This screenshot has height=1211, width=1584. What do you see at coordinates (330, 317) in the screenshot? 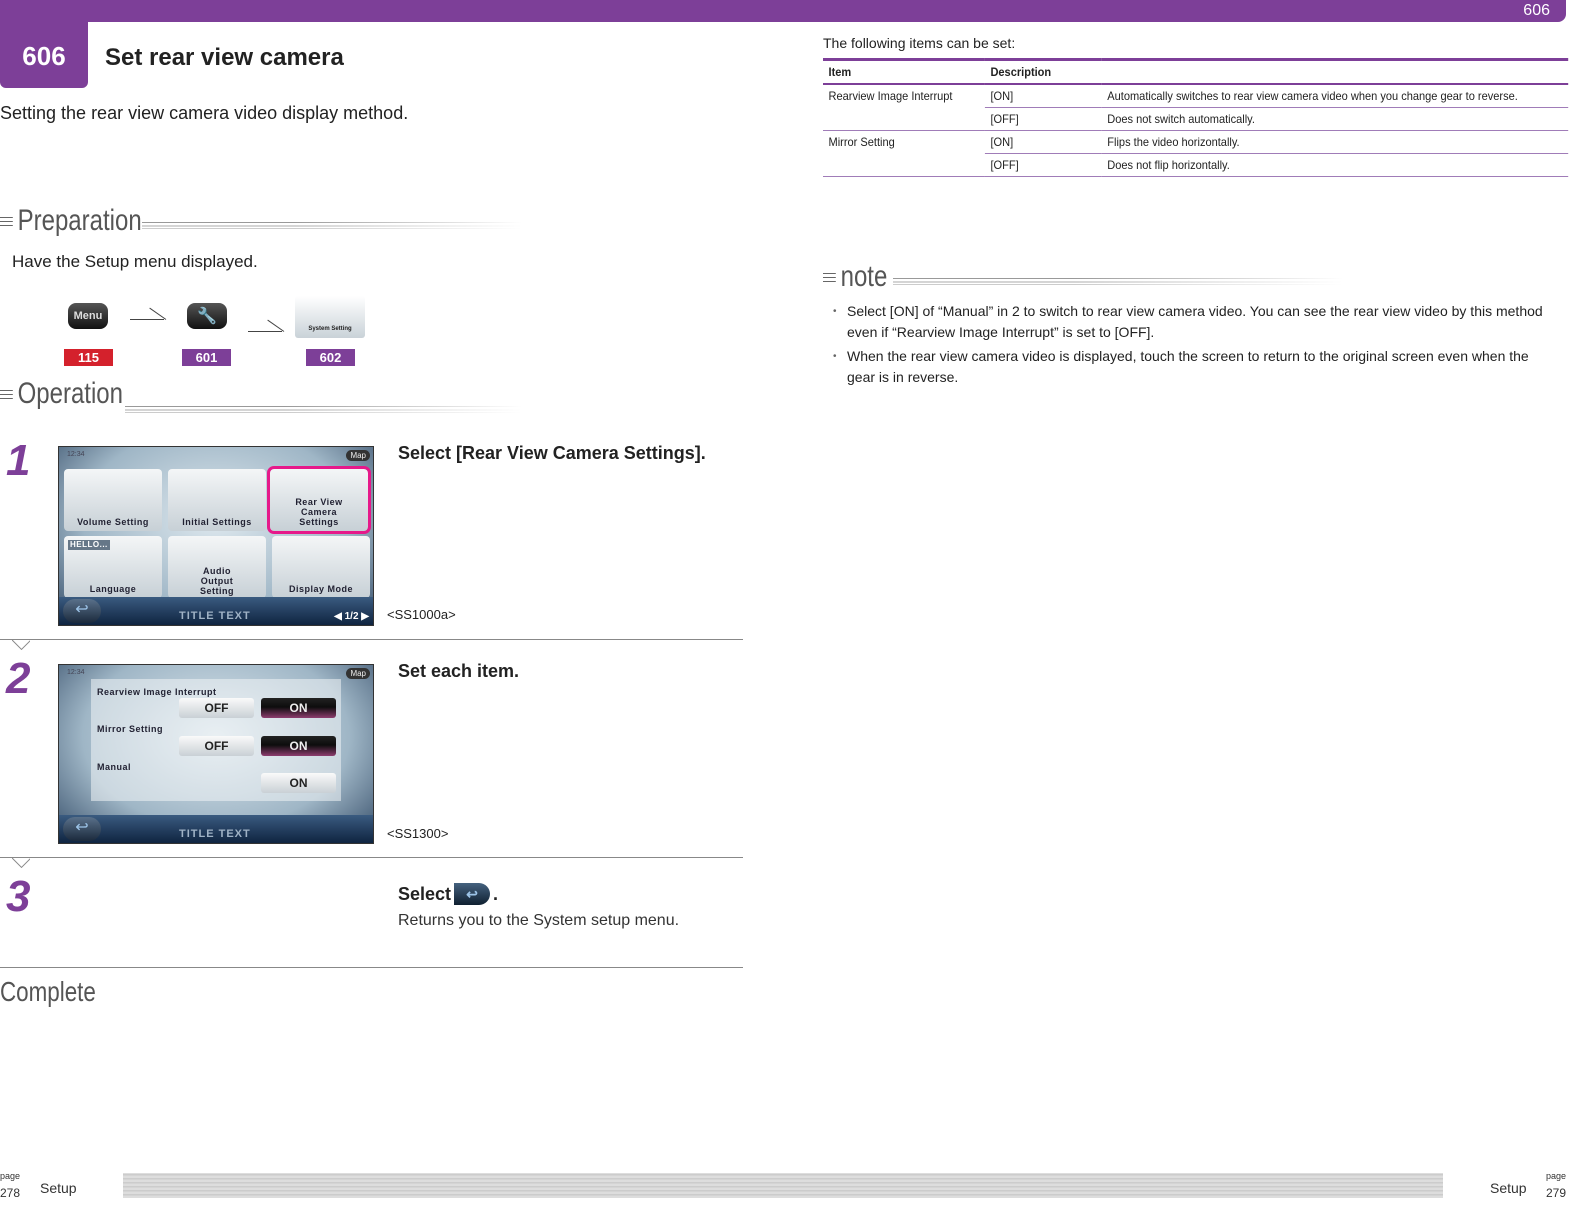
I see `system-setting-icon: System Setting` at bounding box center [330, 317].